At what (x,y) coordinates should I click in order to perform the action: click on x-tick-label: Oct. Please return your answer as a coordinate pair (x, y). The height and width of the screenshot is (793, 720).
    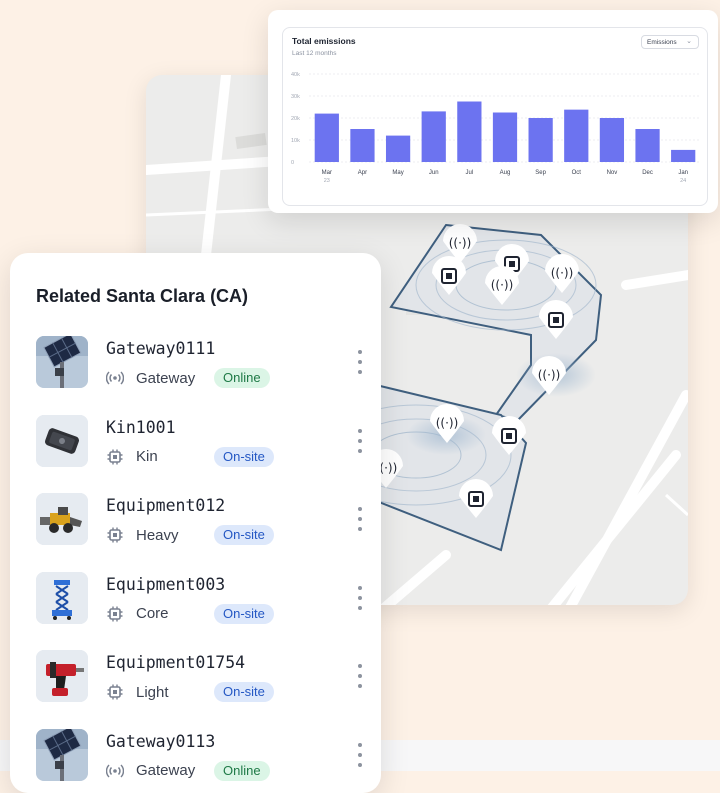
    Looking at the image, I should click on (577, 173).